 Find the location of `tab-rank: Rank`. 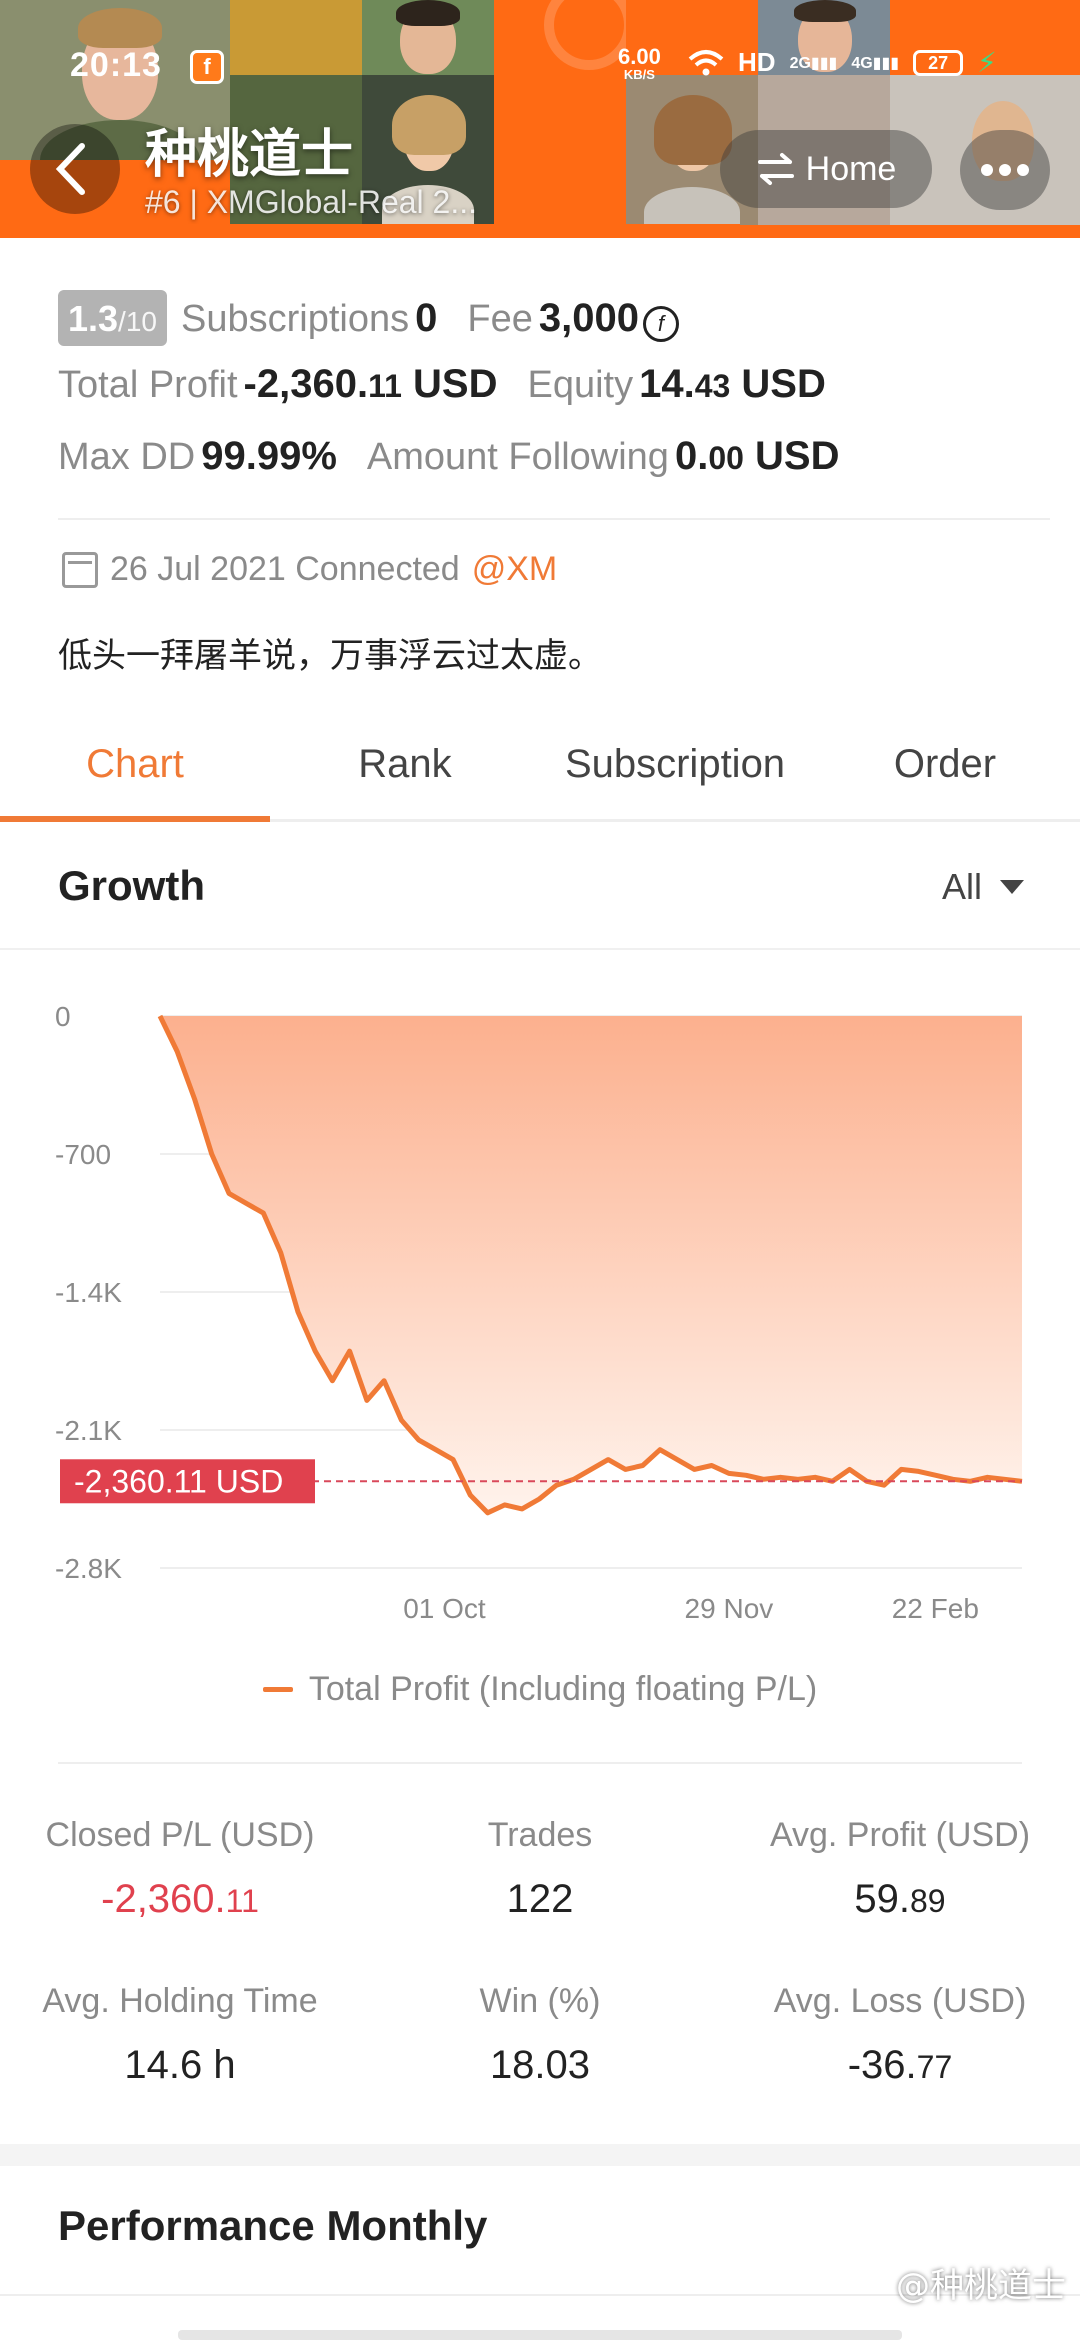

tab-rank: Rank is located at coordinates (405, 765).